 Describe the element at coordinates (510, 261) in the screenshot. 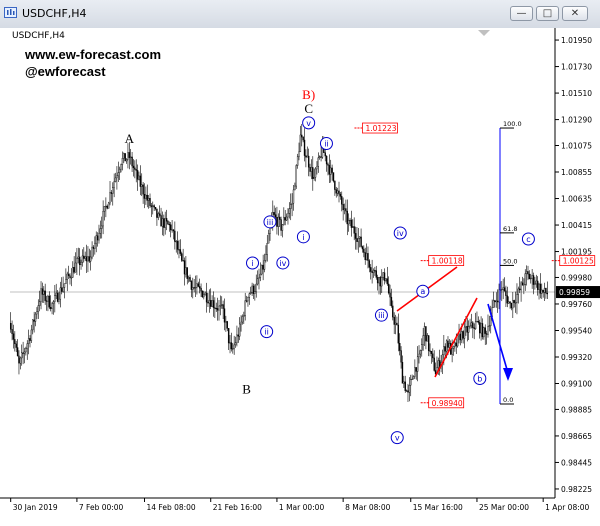

I see `fib-level-label: 50.0` at that location.